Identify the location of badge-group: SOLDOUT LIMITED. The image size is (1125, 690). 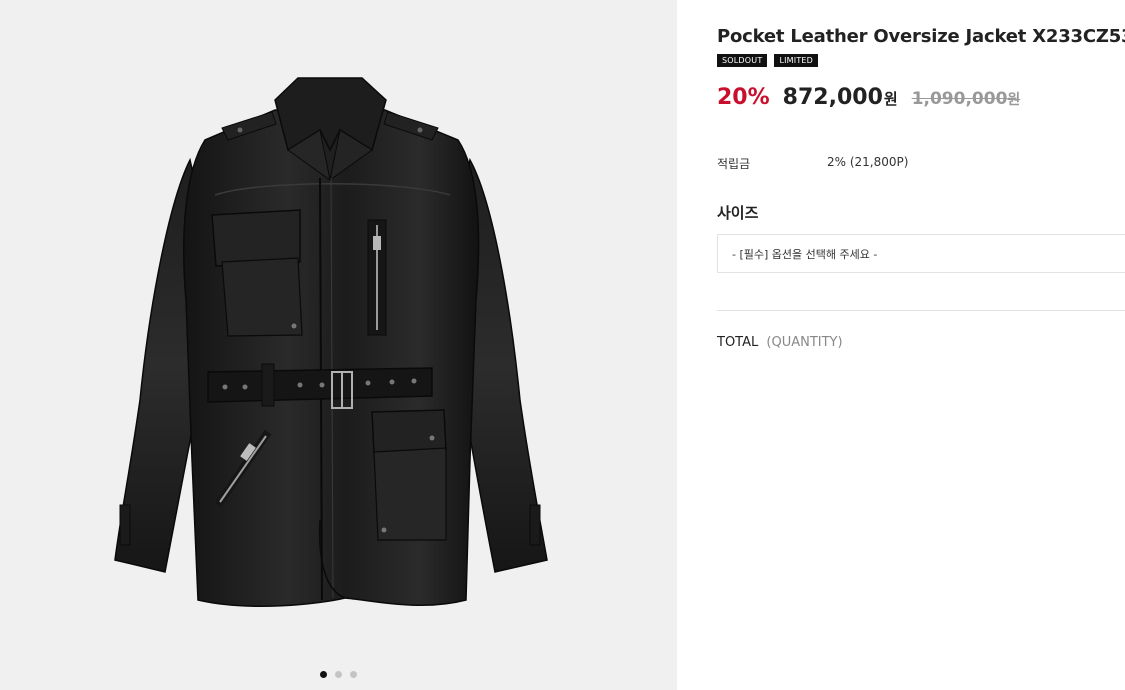
(768, 60).